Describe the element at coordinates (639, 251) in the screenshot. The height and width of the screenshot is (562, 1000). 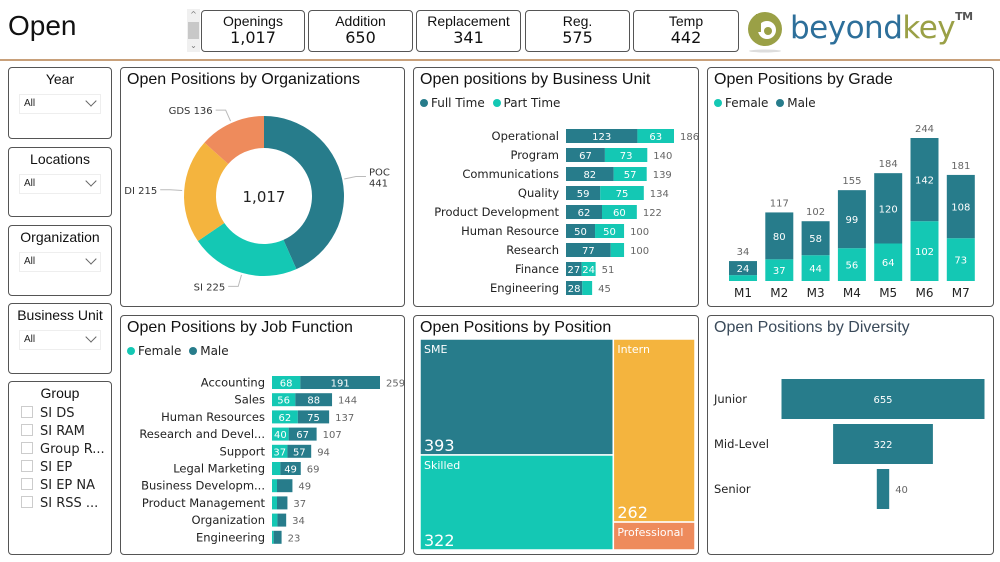
I see `bar-total-label: 100` at that location.